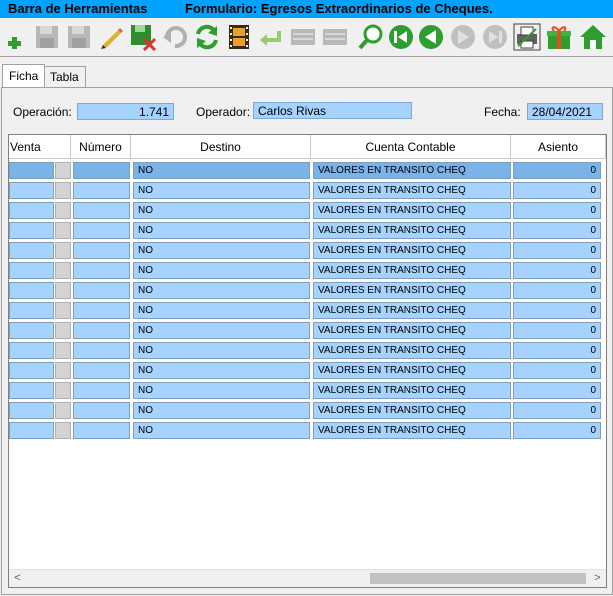 This screenshot has width=613, height=596. What do you see at coordinates (175, 37) in the screenshot?
I see `undo-disabled-icon` at bounding box center [175, 37].